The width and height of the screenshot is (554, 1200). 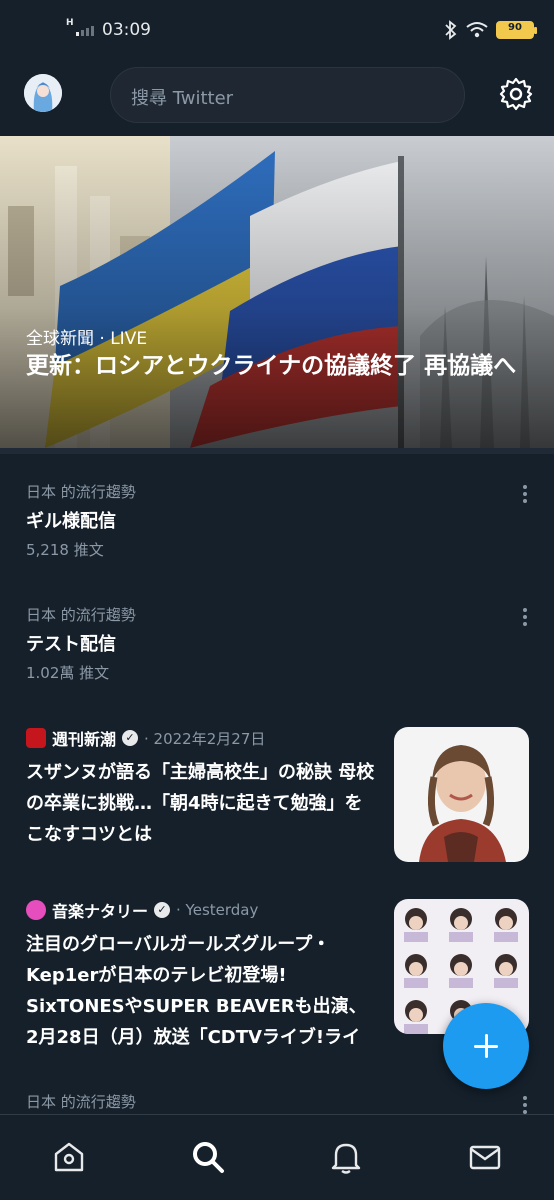 I want to click on trend-name: テスト配信, so click(x=71, y=644).